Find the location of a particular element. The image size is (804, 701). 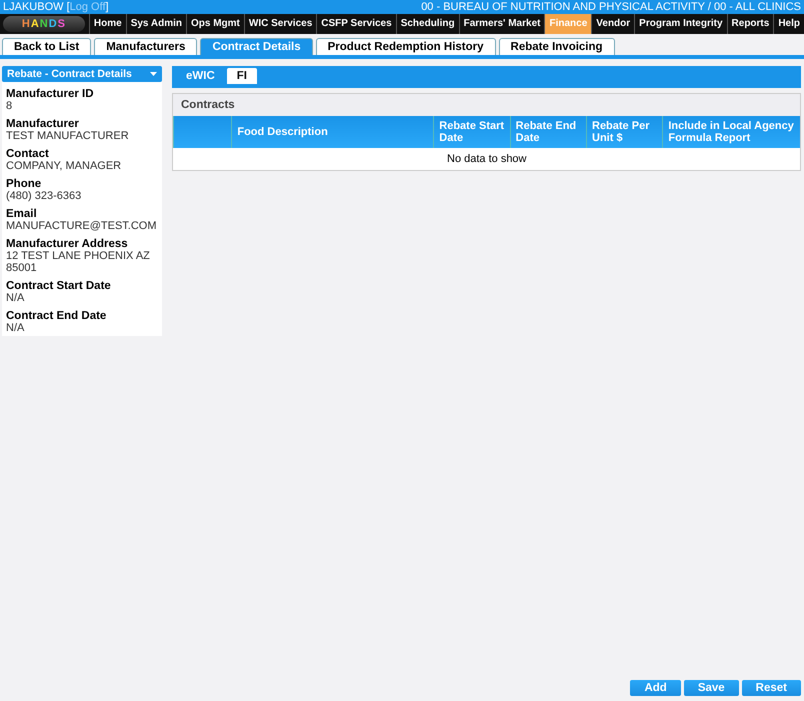

field-label: Manufacturer ID is located at coordinates (50, 94).